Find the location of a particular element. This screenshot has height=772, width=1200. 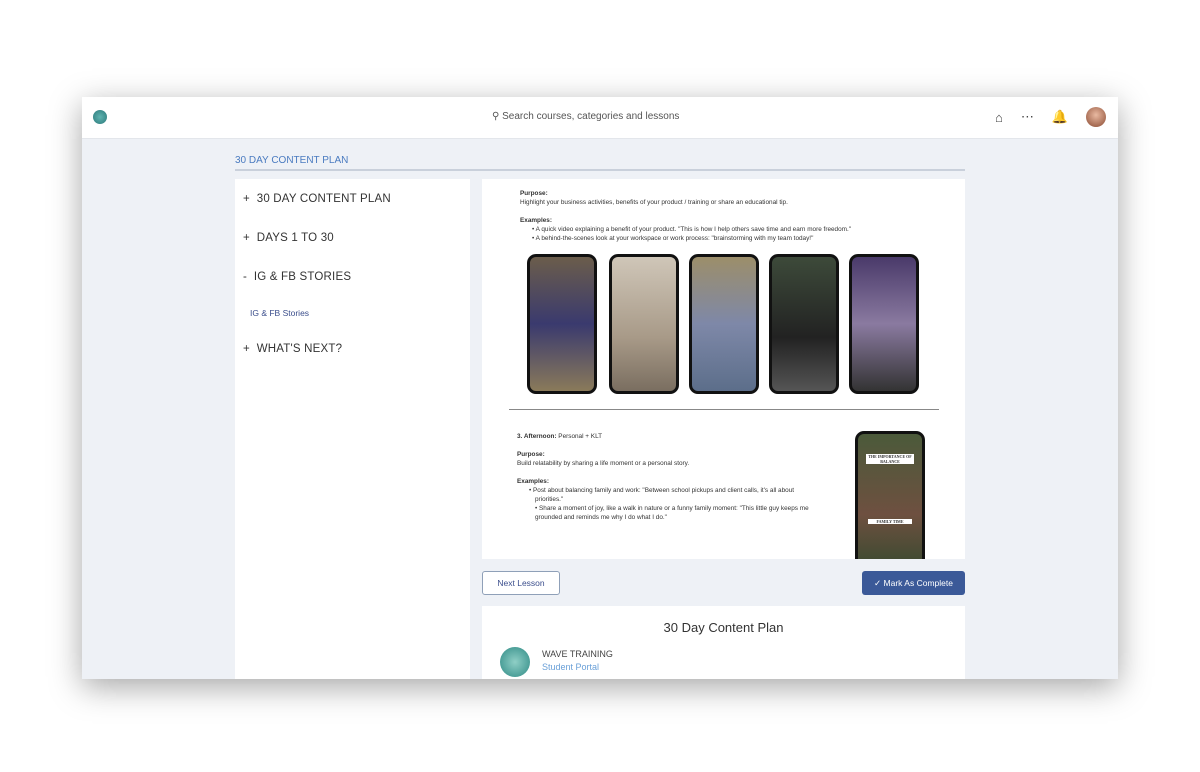

section-title: 3. Afternoon: is located at coordinates (537, 436).